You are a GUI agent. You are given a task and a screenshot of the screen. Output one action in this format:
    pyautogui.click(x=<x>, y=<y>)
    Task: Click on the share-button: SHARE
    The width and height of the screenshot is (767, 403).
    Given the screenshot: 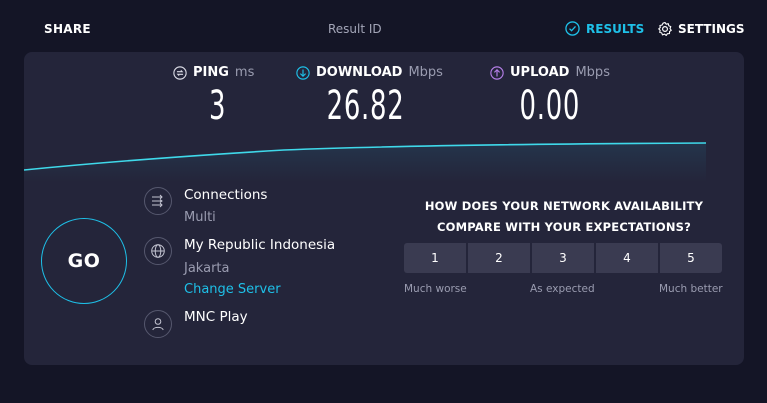 What is the action you would take?
    pyautogui.click(x=67, y=29)
    